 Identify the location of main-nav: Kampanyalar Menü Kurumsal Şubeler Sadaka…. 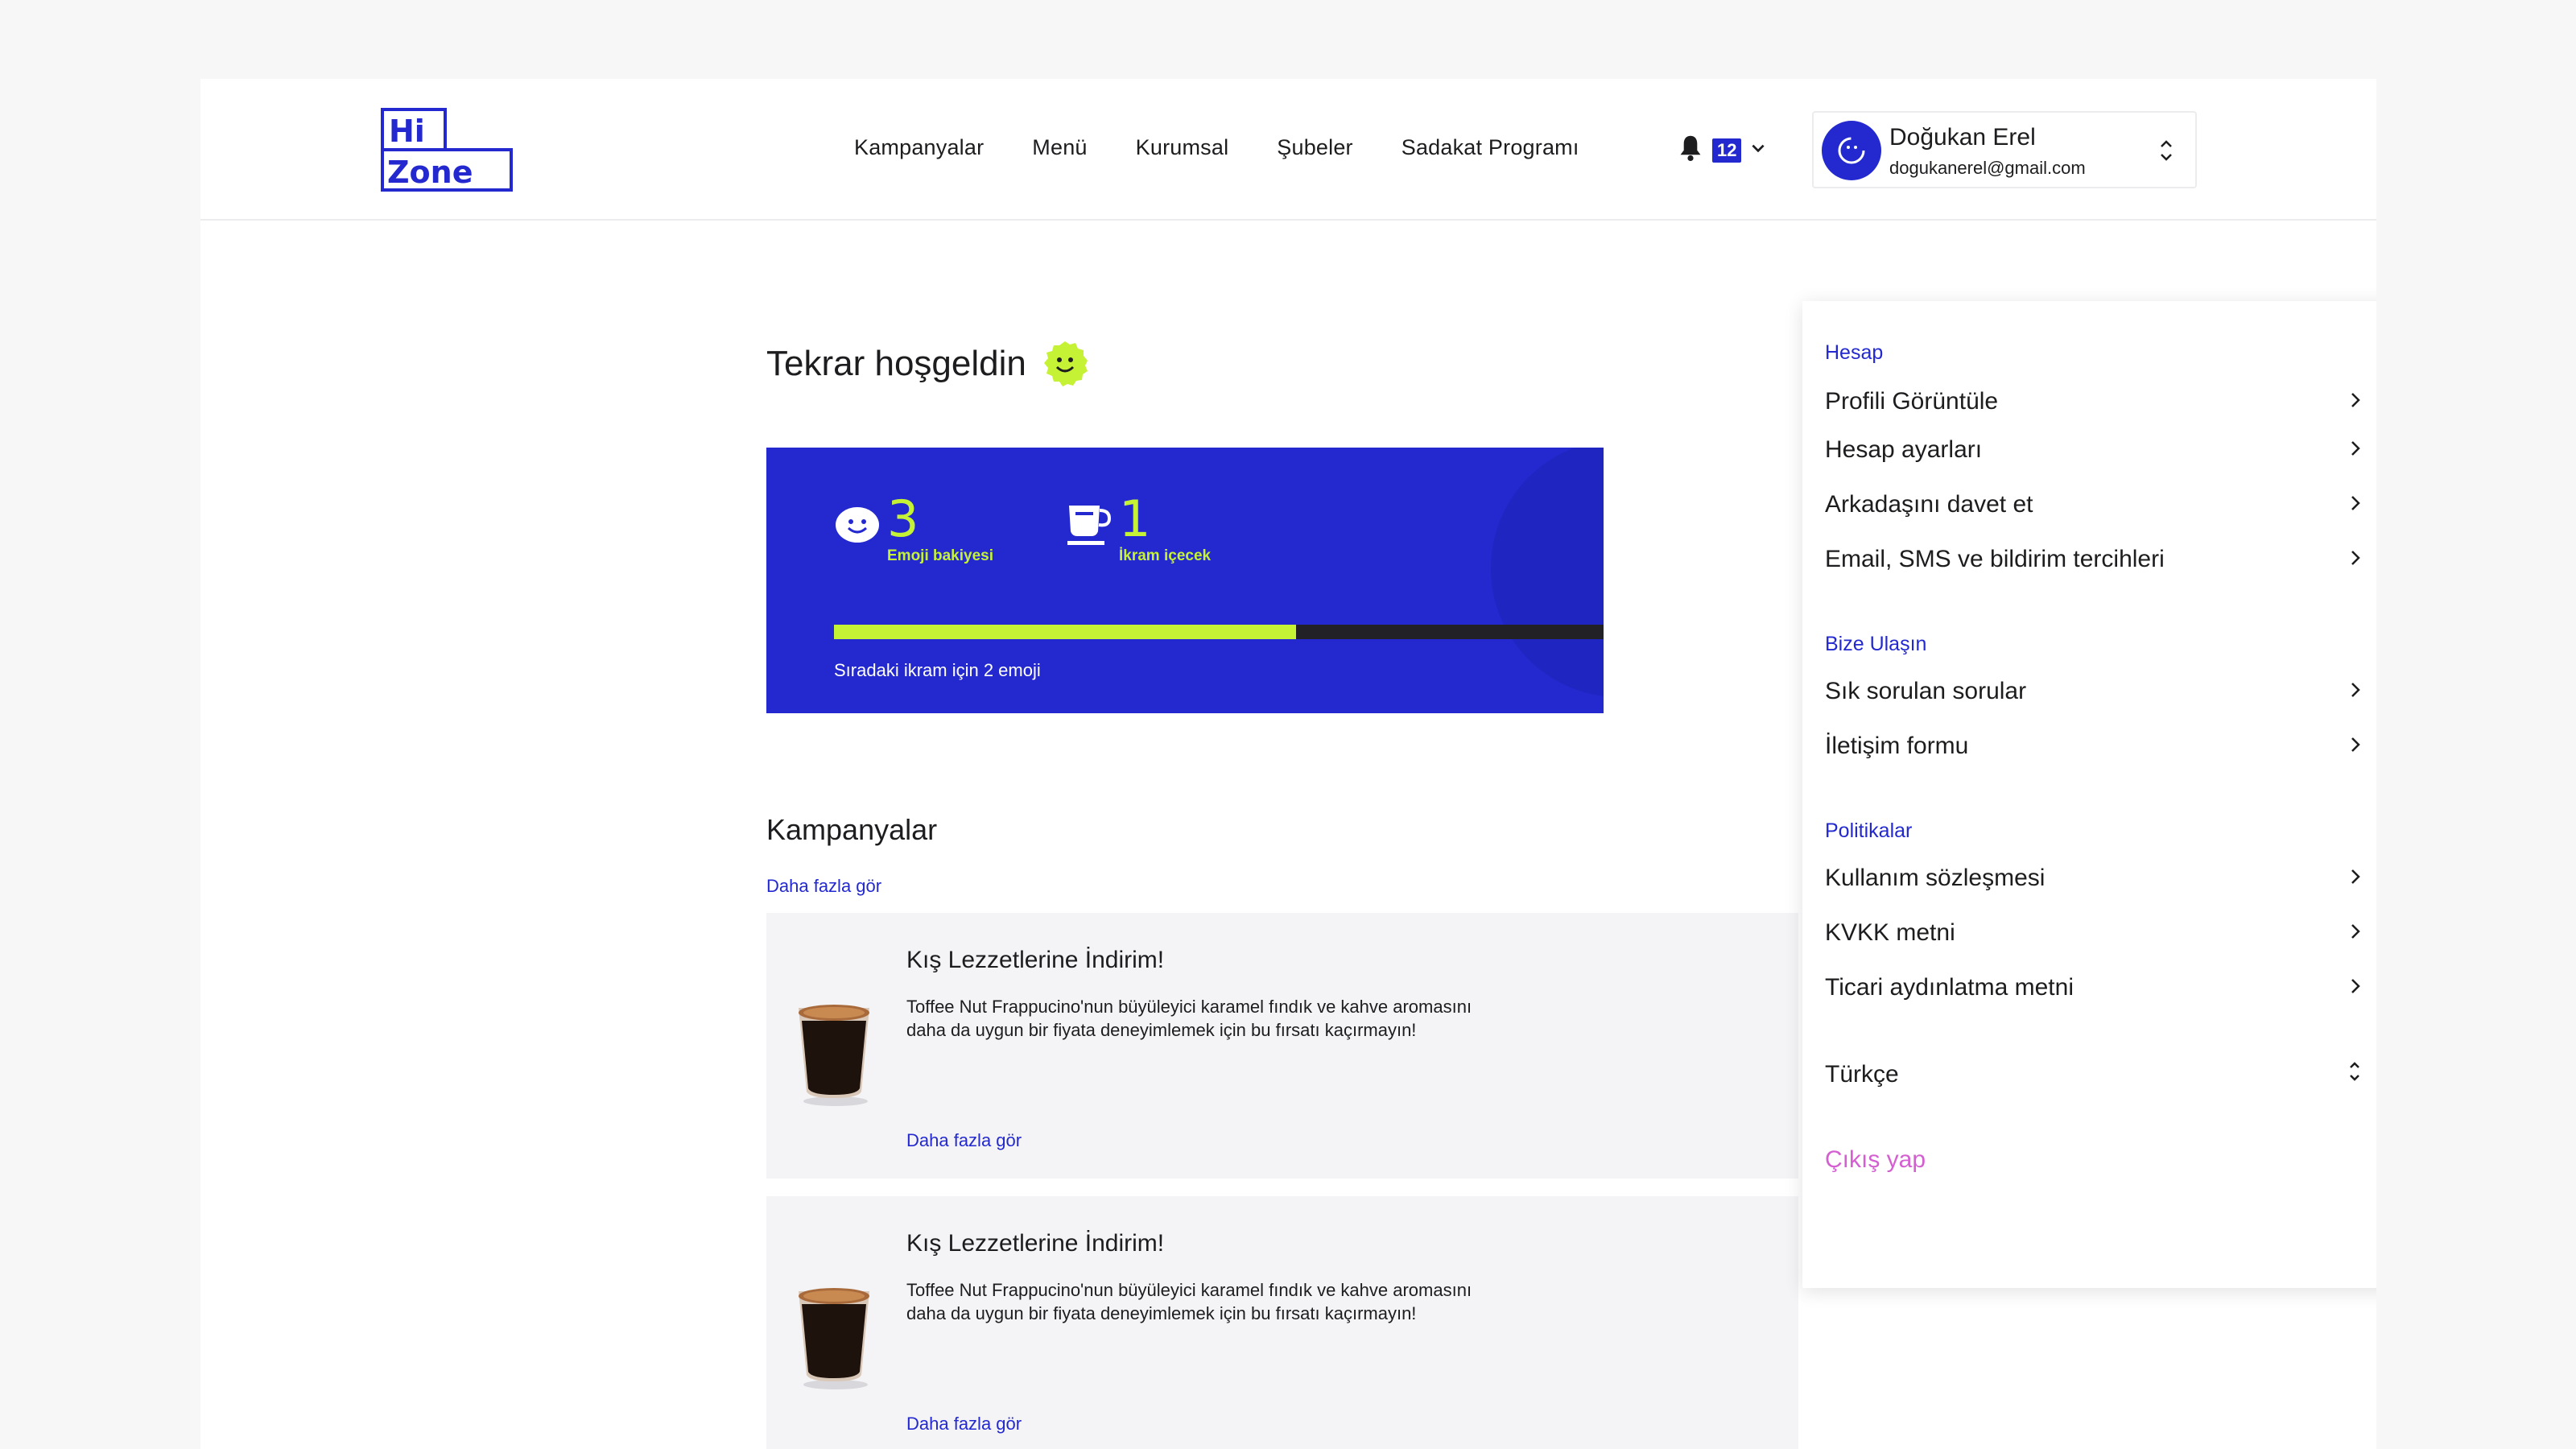
(1216, 147).